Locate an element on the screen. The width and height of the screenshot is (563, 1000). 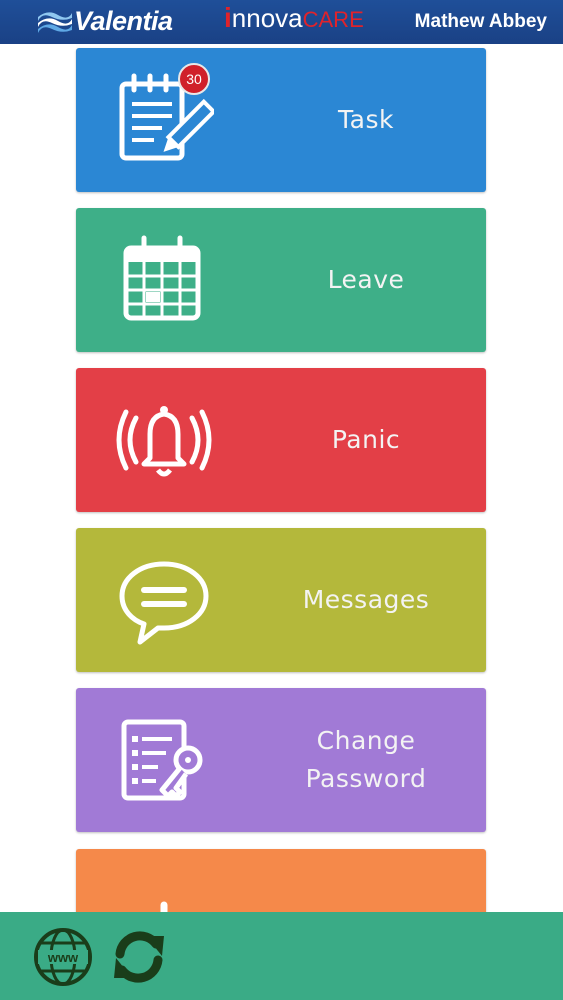
calendar-icon is located at coordinates (162, 278).